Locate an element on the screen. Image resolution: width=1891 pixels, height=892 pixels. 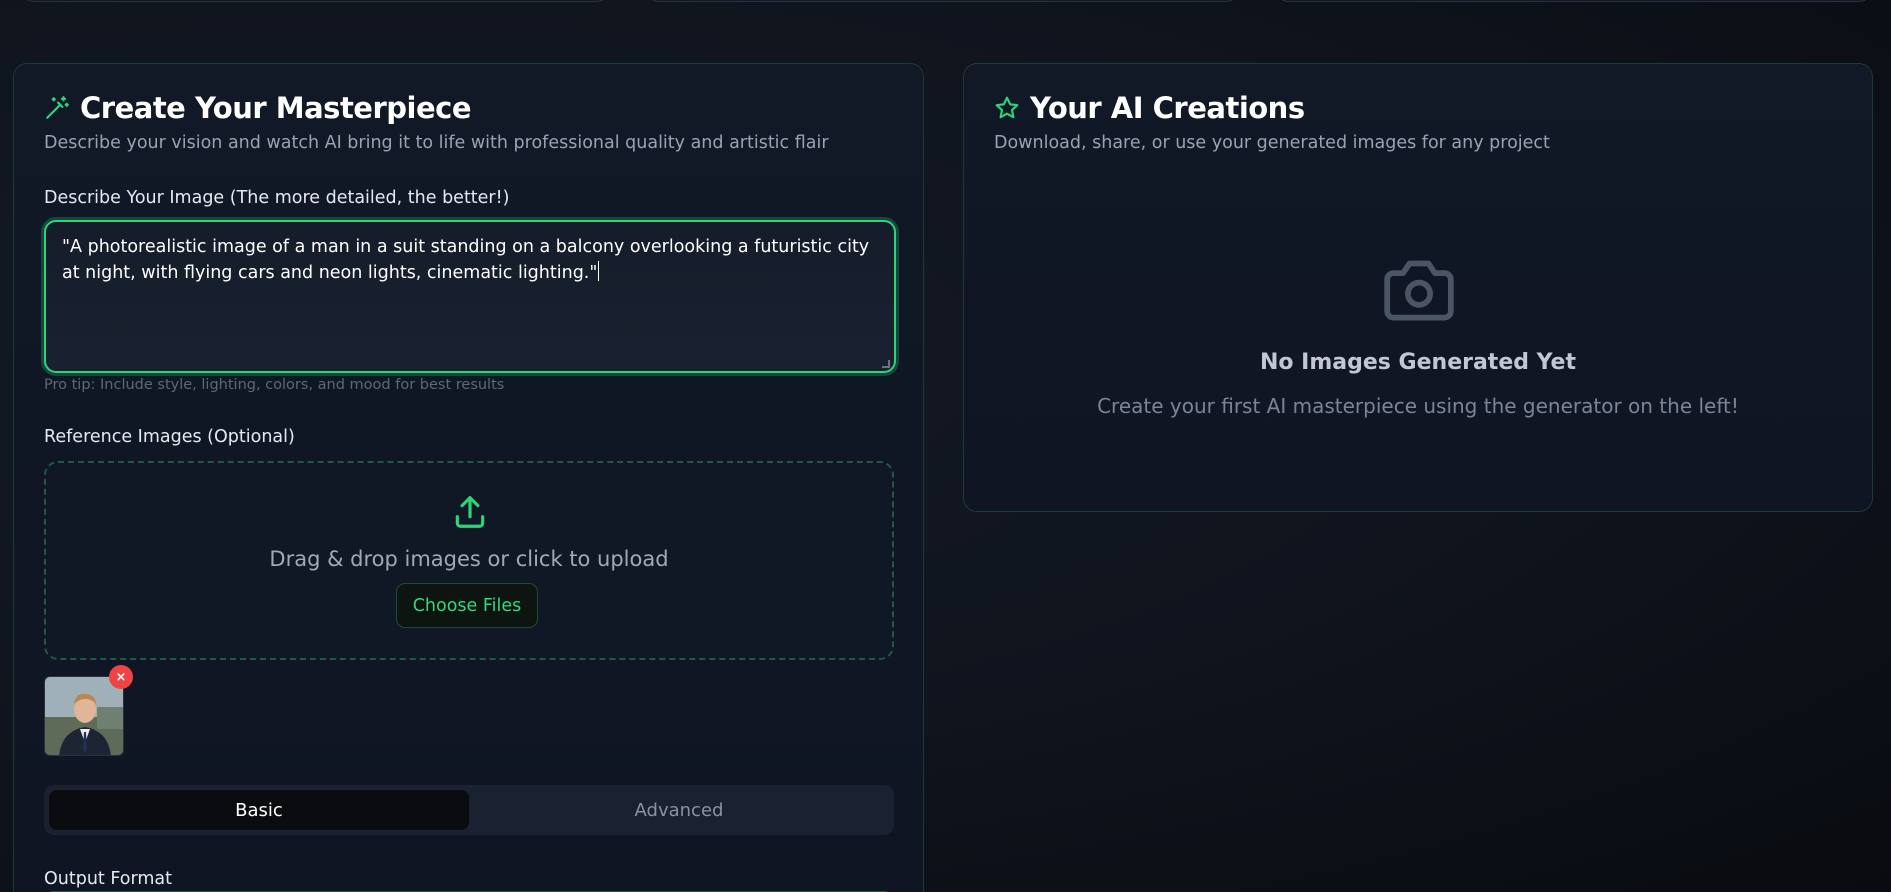
choose-files-button: Choose Files is located at coordinates (467, 605).